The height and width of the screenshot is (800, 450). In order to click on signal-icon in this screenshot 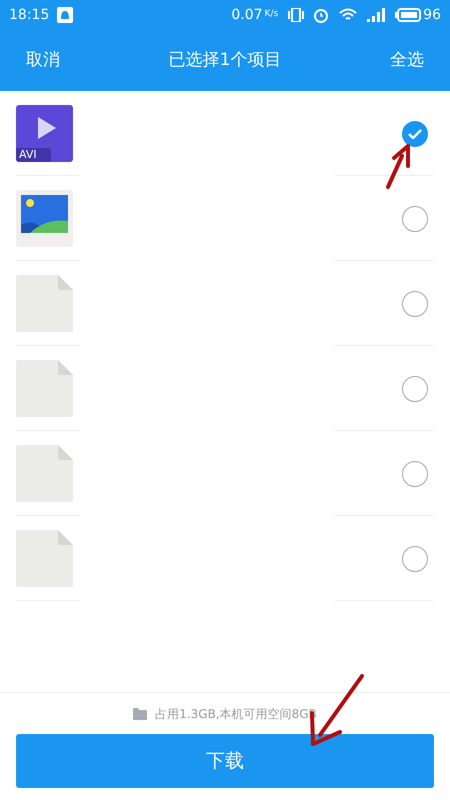, I will do `click(377, 15)`.